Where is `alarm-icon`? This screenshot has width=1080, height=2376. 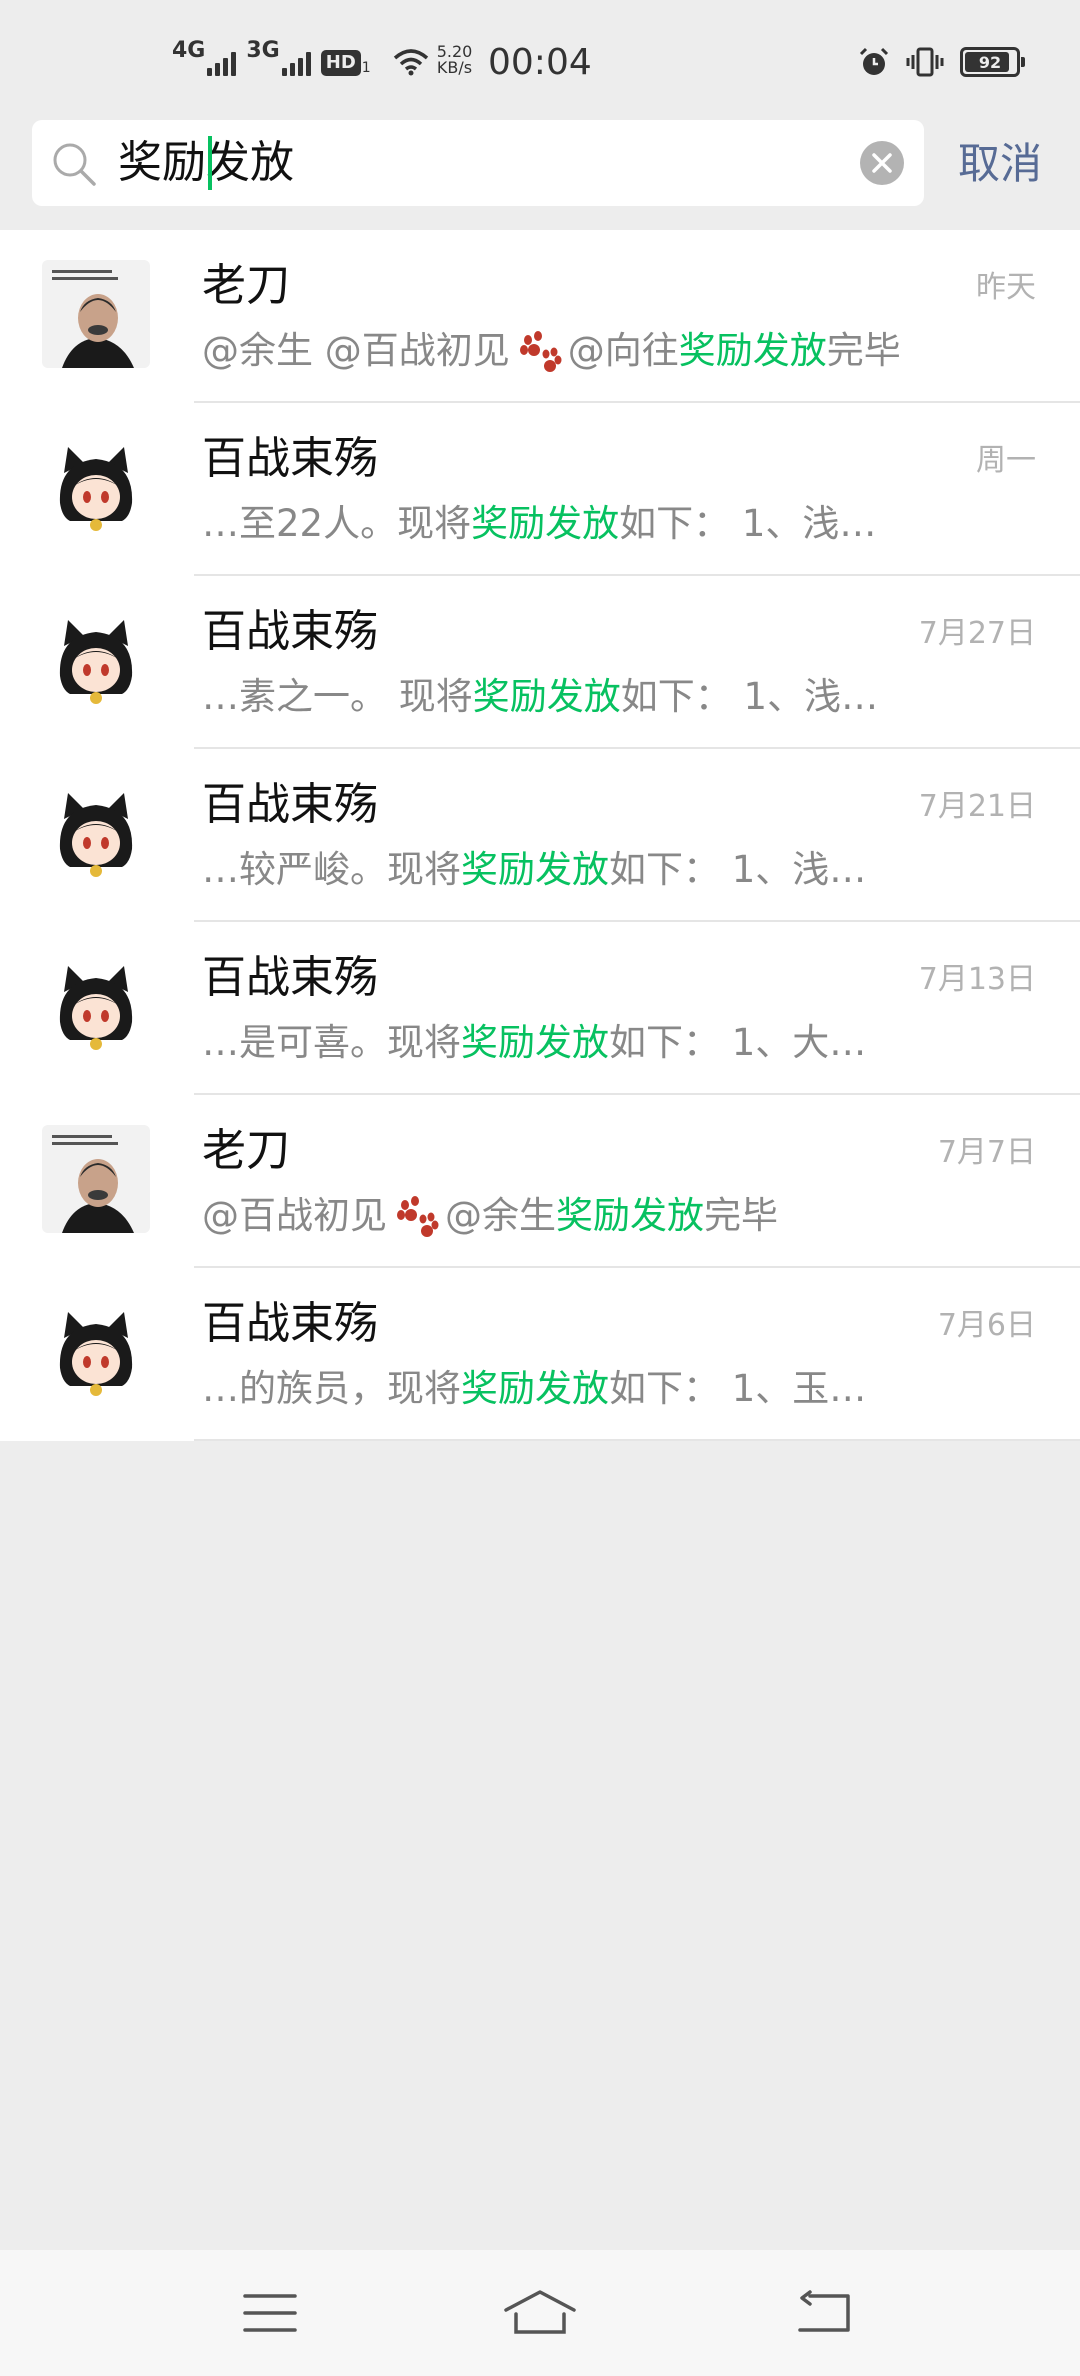 alarm-icon is located at coordinates (874, 61).